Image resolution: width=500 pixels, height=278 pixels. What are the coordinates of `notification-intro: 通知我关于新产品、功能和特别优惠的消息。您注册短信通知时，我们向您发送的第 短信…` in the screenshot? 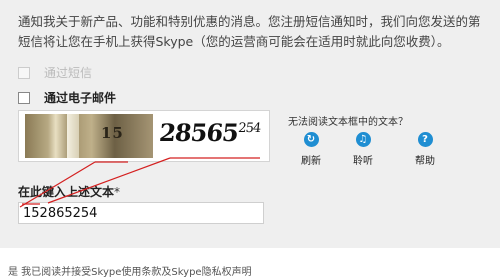 It's located at (257, 32).